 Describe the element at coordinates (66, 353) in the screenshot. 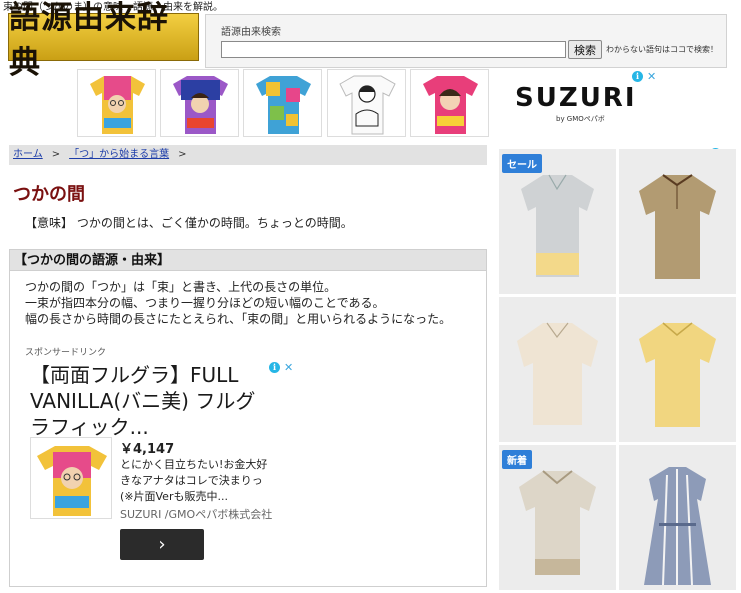

I see `sponsored-label: スポンサードリンク` at that location.